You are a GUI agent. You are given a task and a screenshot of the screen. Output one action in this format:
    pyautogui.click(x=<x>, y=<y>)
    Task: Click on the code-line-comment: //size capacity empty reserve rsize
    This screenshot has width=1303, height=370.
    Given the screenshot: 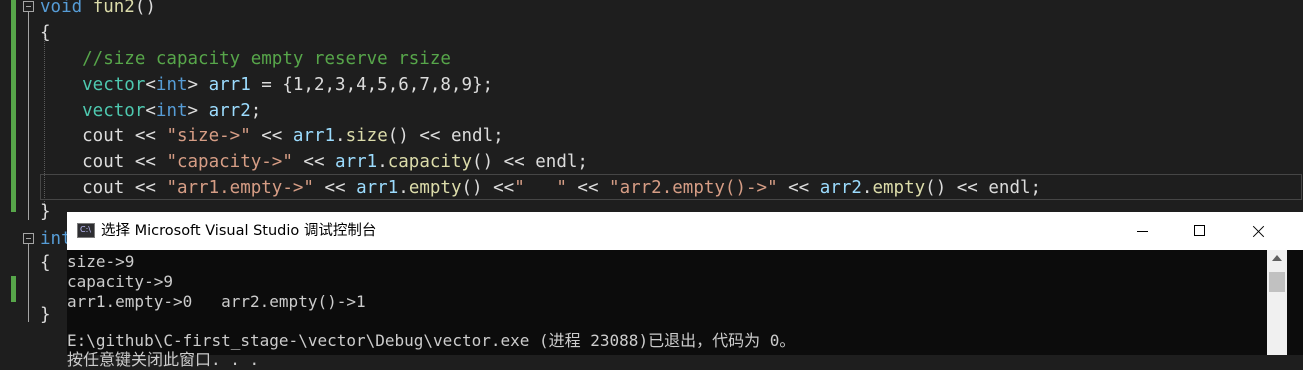 What is the action you would take?
    pyautogui.click(x=245, y=59)
    